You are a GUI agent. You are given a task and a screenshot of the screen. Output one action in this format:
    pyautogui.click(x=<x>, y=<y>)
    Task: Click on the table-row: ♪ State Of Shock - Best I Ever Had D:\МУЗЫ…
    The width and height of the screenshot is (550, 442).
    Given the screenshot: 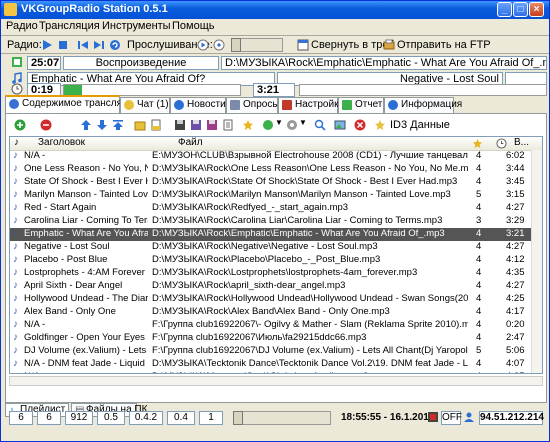 What is the action you would take?
    pyautogui.click(x=276, y=182)
    